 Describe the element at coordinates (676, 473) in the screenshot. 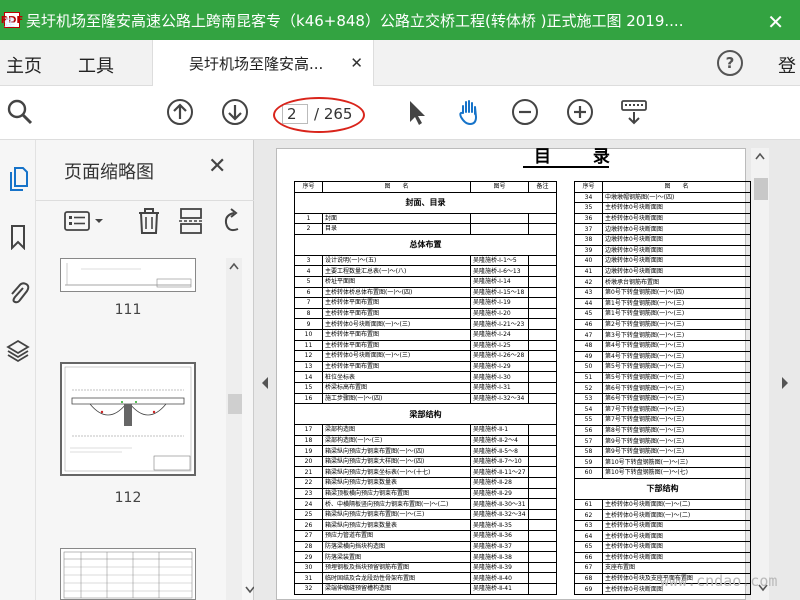

I see `toc-cell-name: 第10号下转盘钢筋图(一)～(七)` at that location.